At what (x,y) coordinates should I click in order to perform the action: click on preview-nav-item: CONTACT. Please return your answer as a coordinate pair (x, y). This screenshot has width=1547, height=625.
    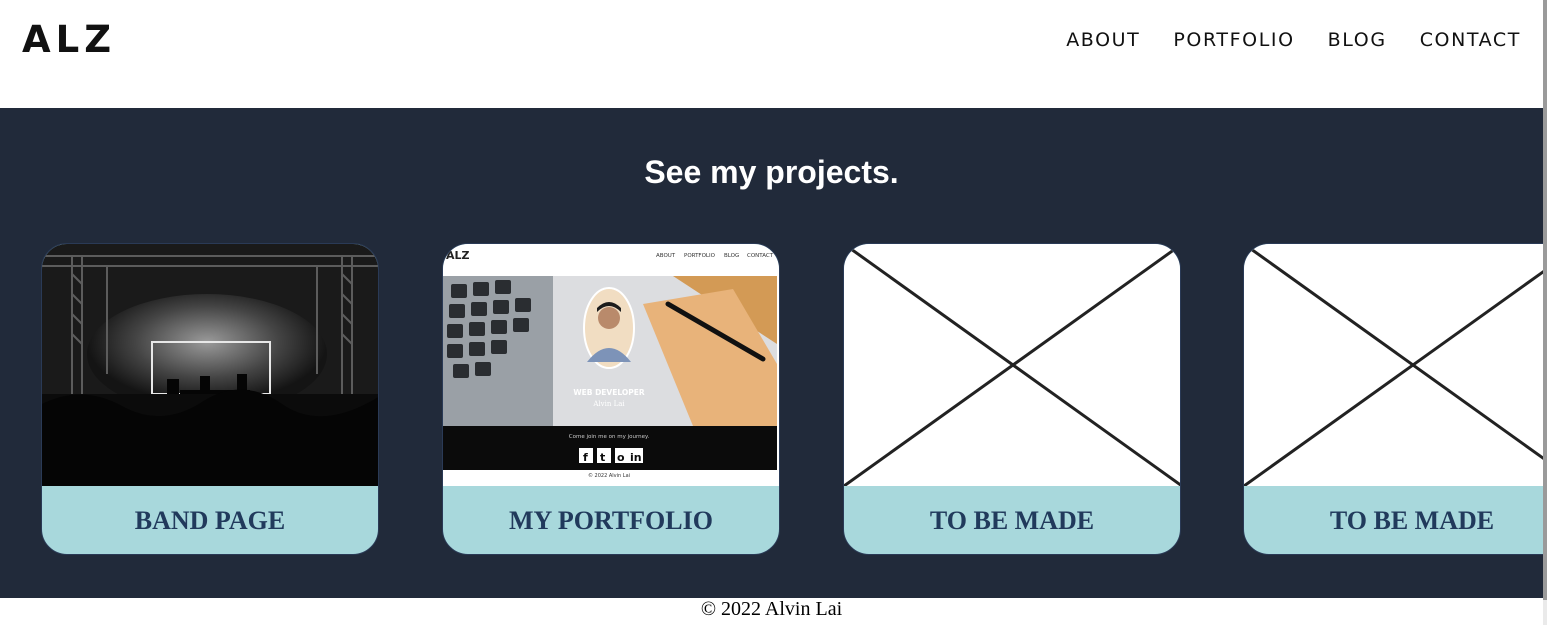
    Looking at the image, I should click on (760, 256).